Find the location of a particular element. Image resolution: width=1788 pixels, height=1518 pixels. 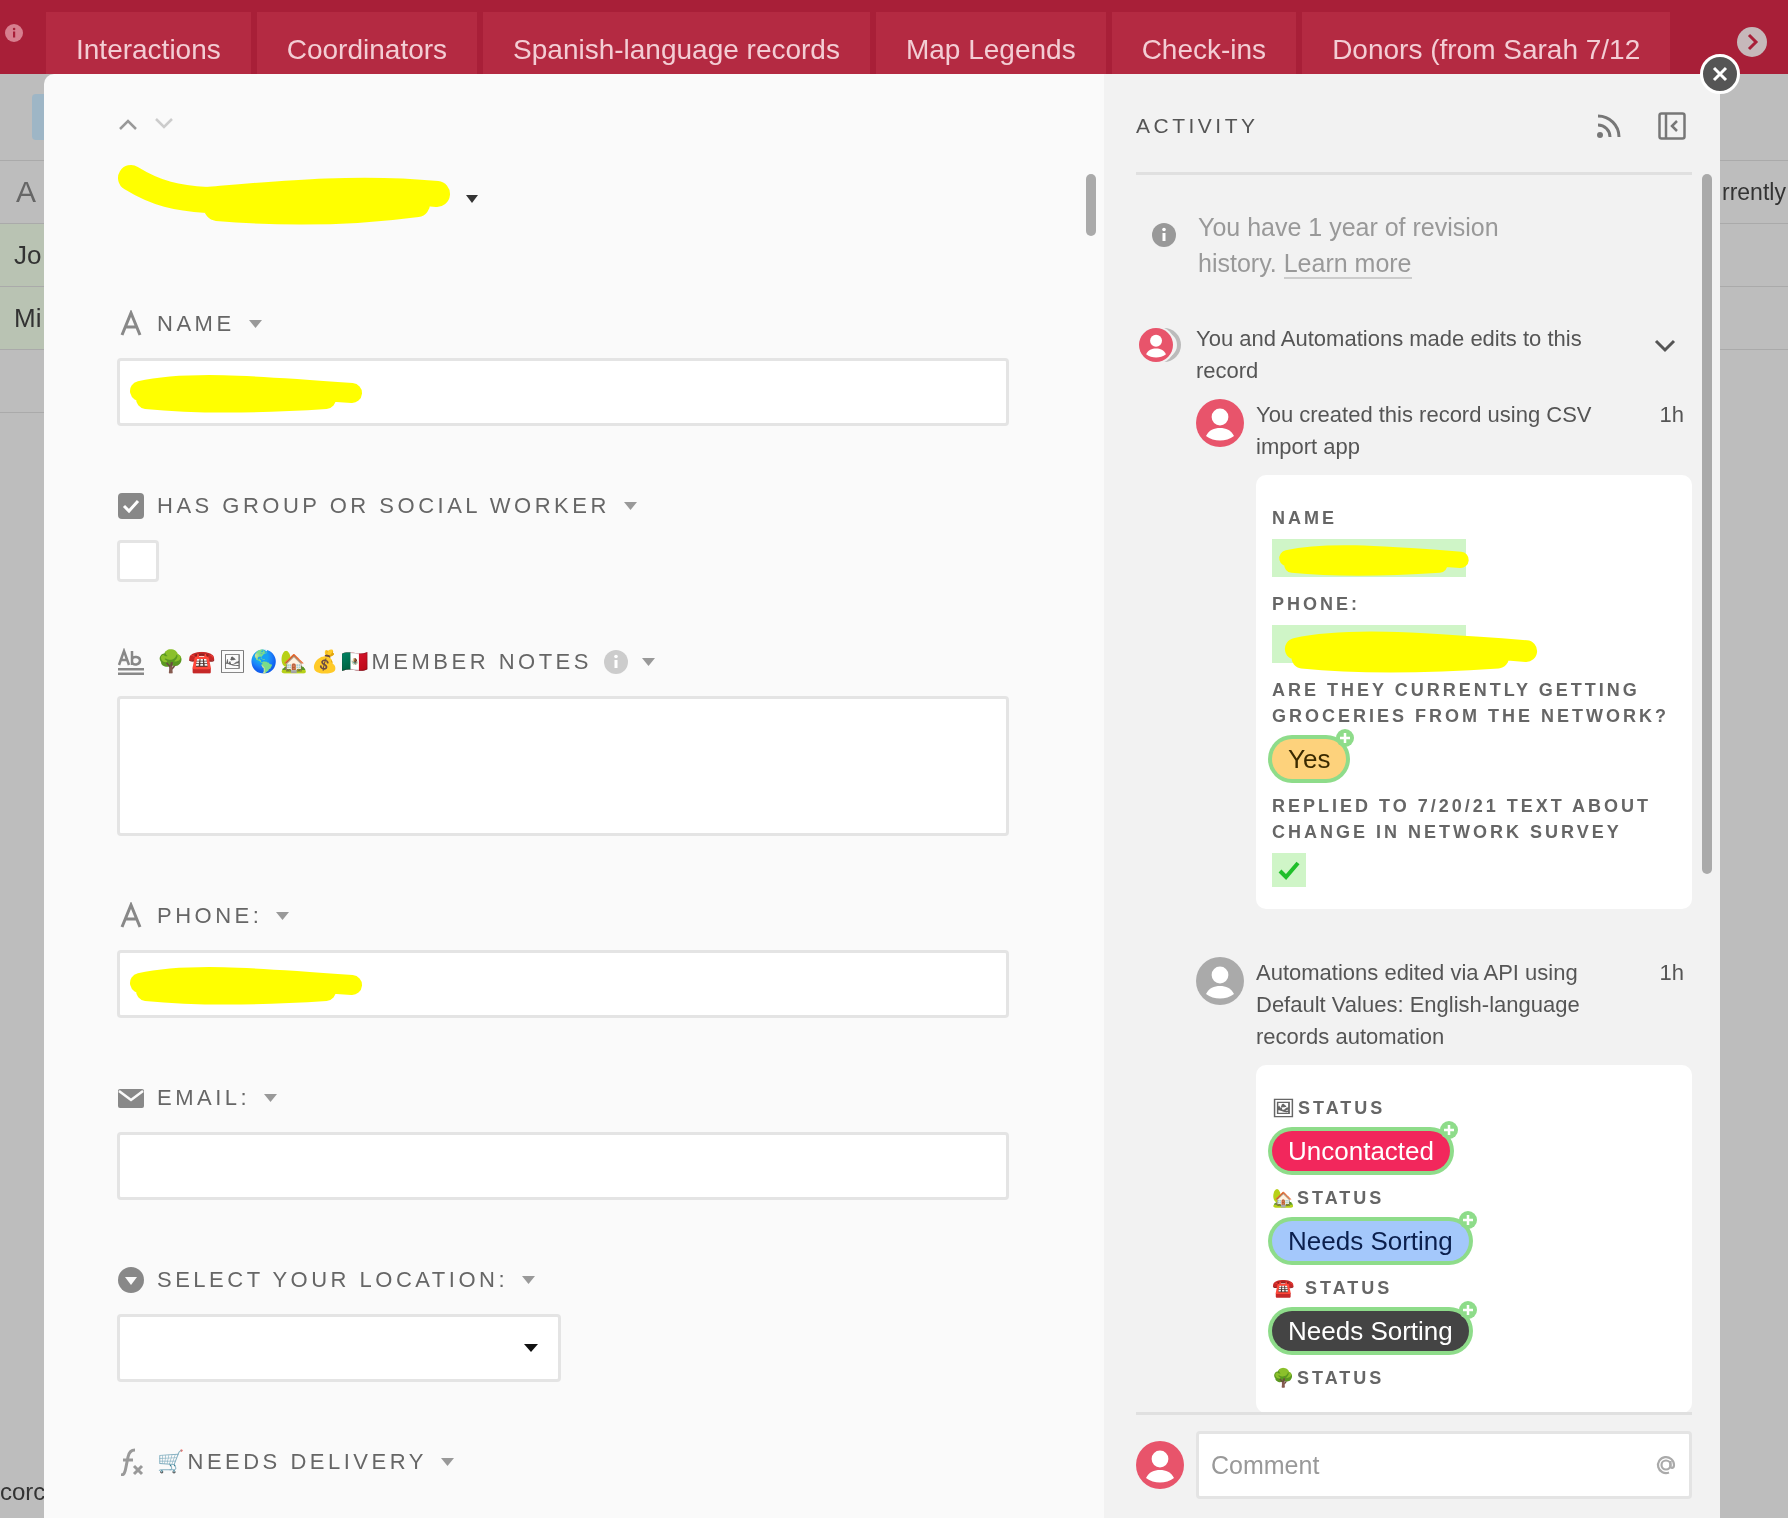

learn-more-link: Learn more is located at coordinates (1347, 264).